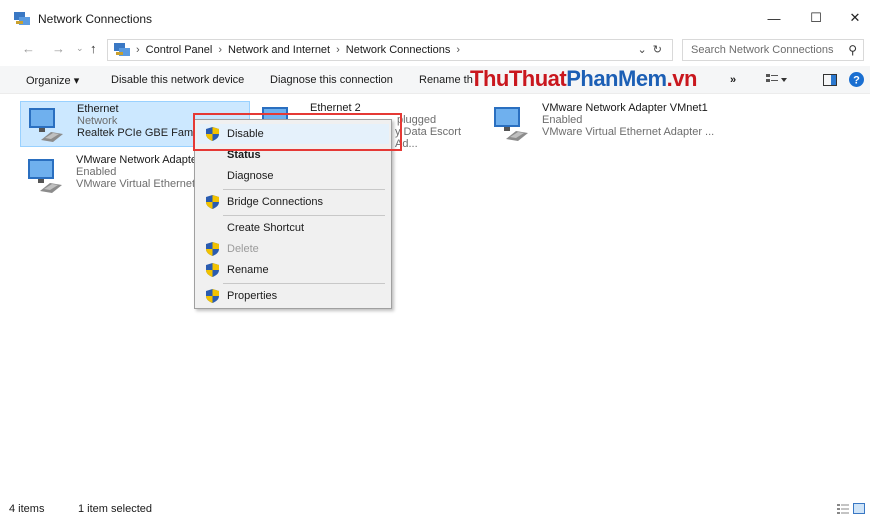 This screenshot has width=870, height=520. Describe the element at coordinates (243, 249) in the screenshot. I see `menu-label: Delete` at that location.